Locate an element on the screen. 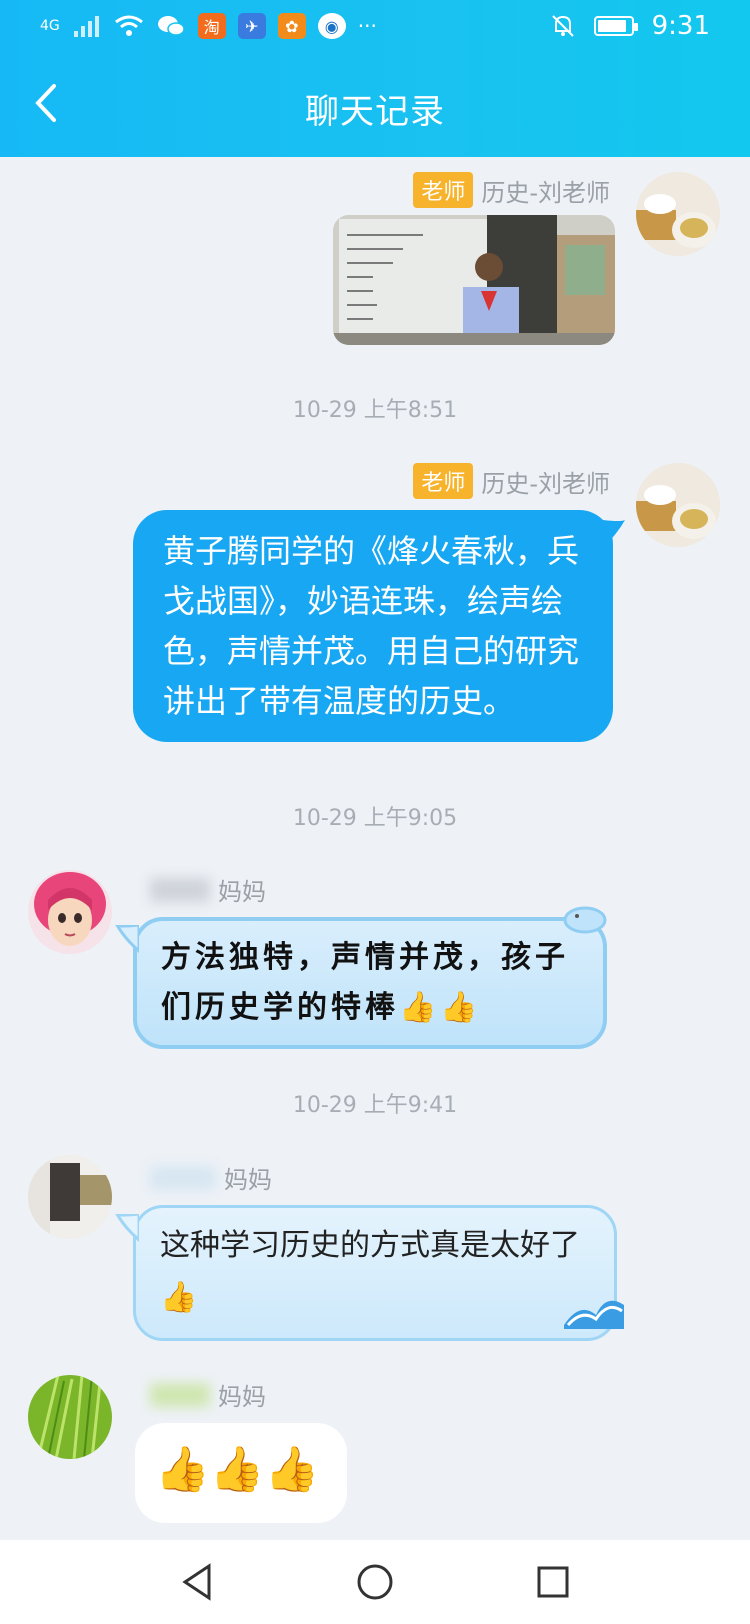  timestamp: 10-29 上午8:51 is located at coordinates (375, 410).